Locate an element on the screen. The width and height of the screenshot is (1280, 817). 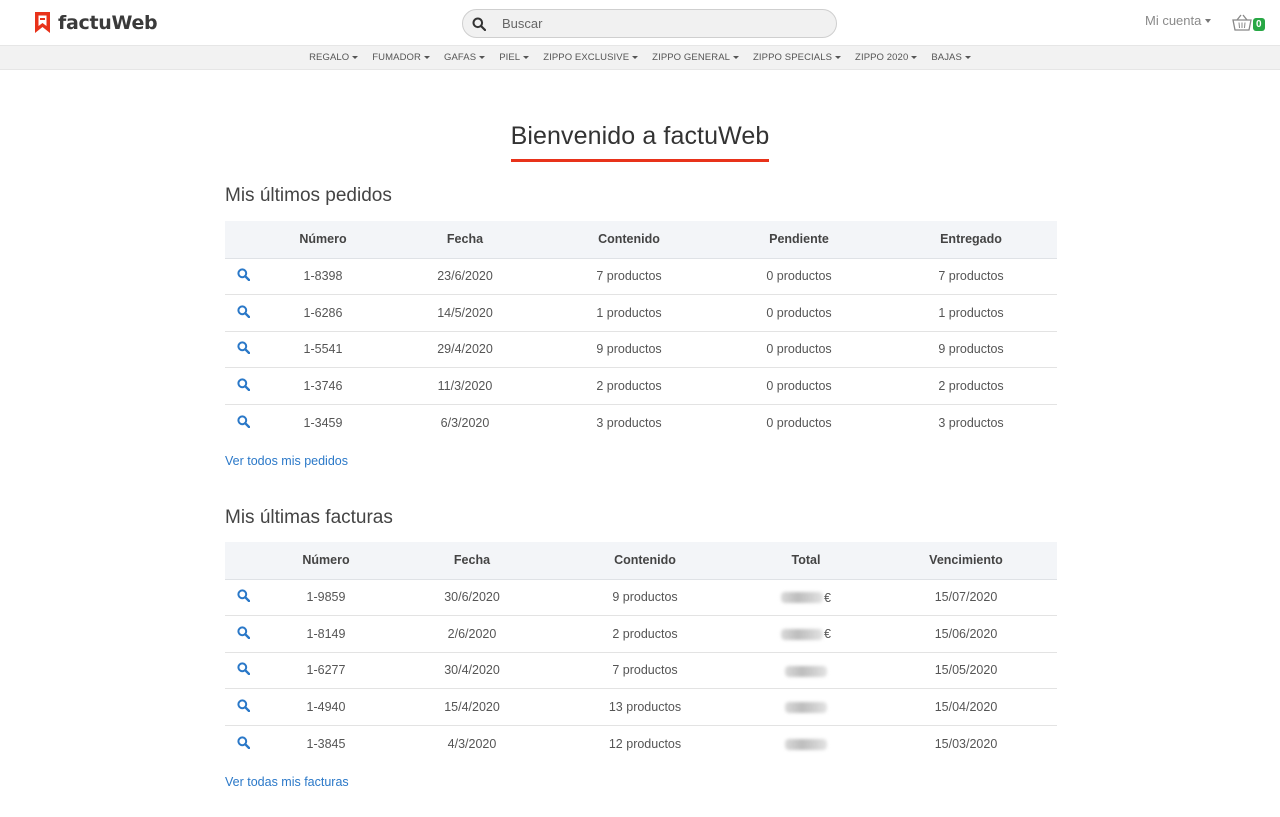
page-title: Bienvenido a factuWeb is located at coordinates (640, 142).